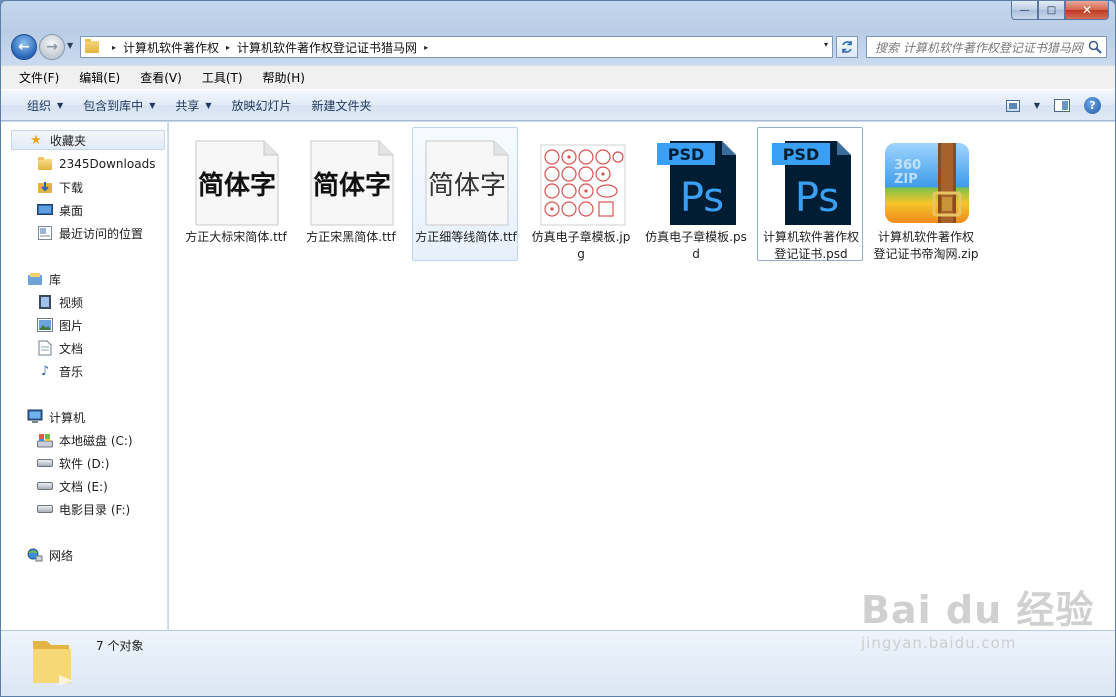  I want to click on sidebar-item-drive-e: 文档 (E:), so click(72, 486).